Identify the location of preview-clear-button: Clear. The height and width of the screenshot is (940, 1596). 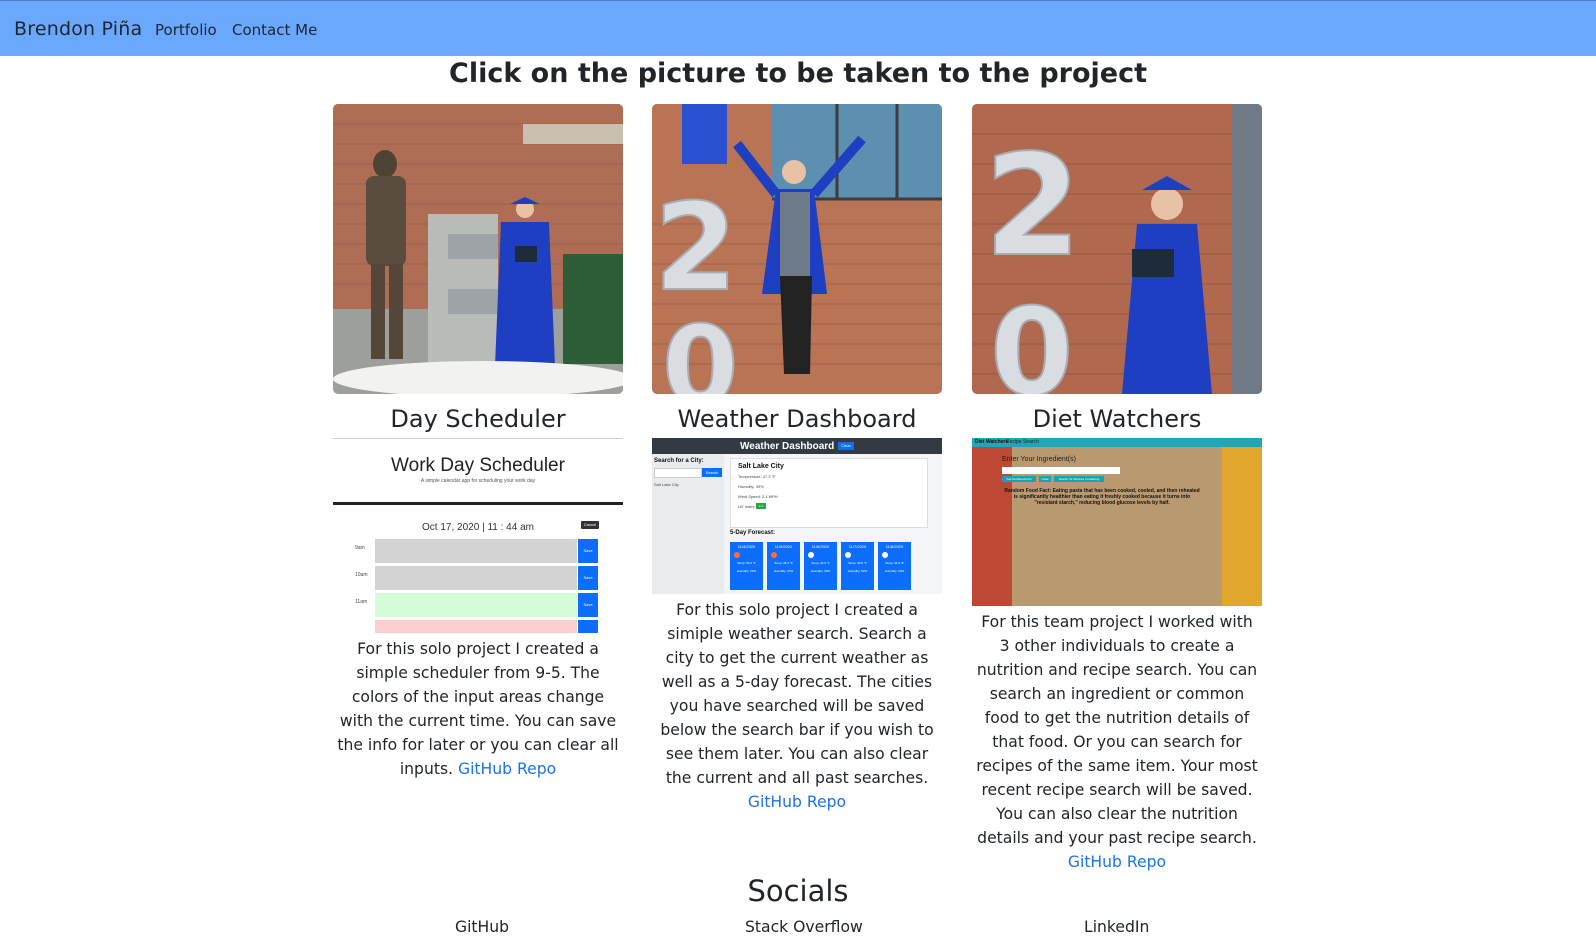
(846, 446).